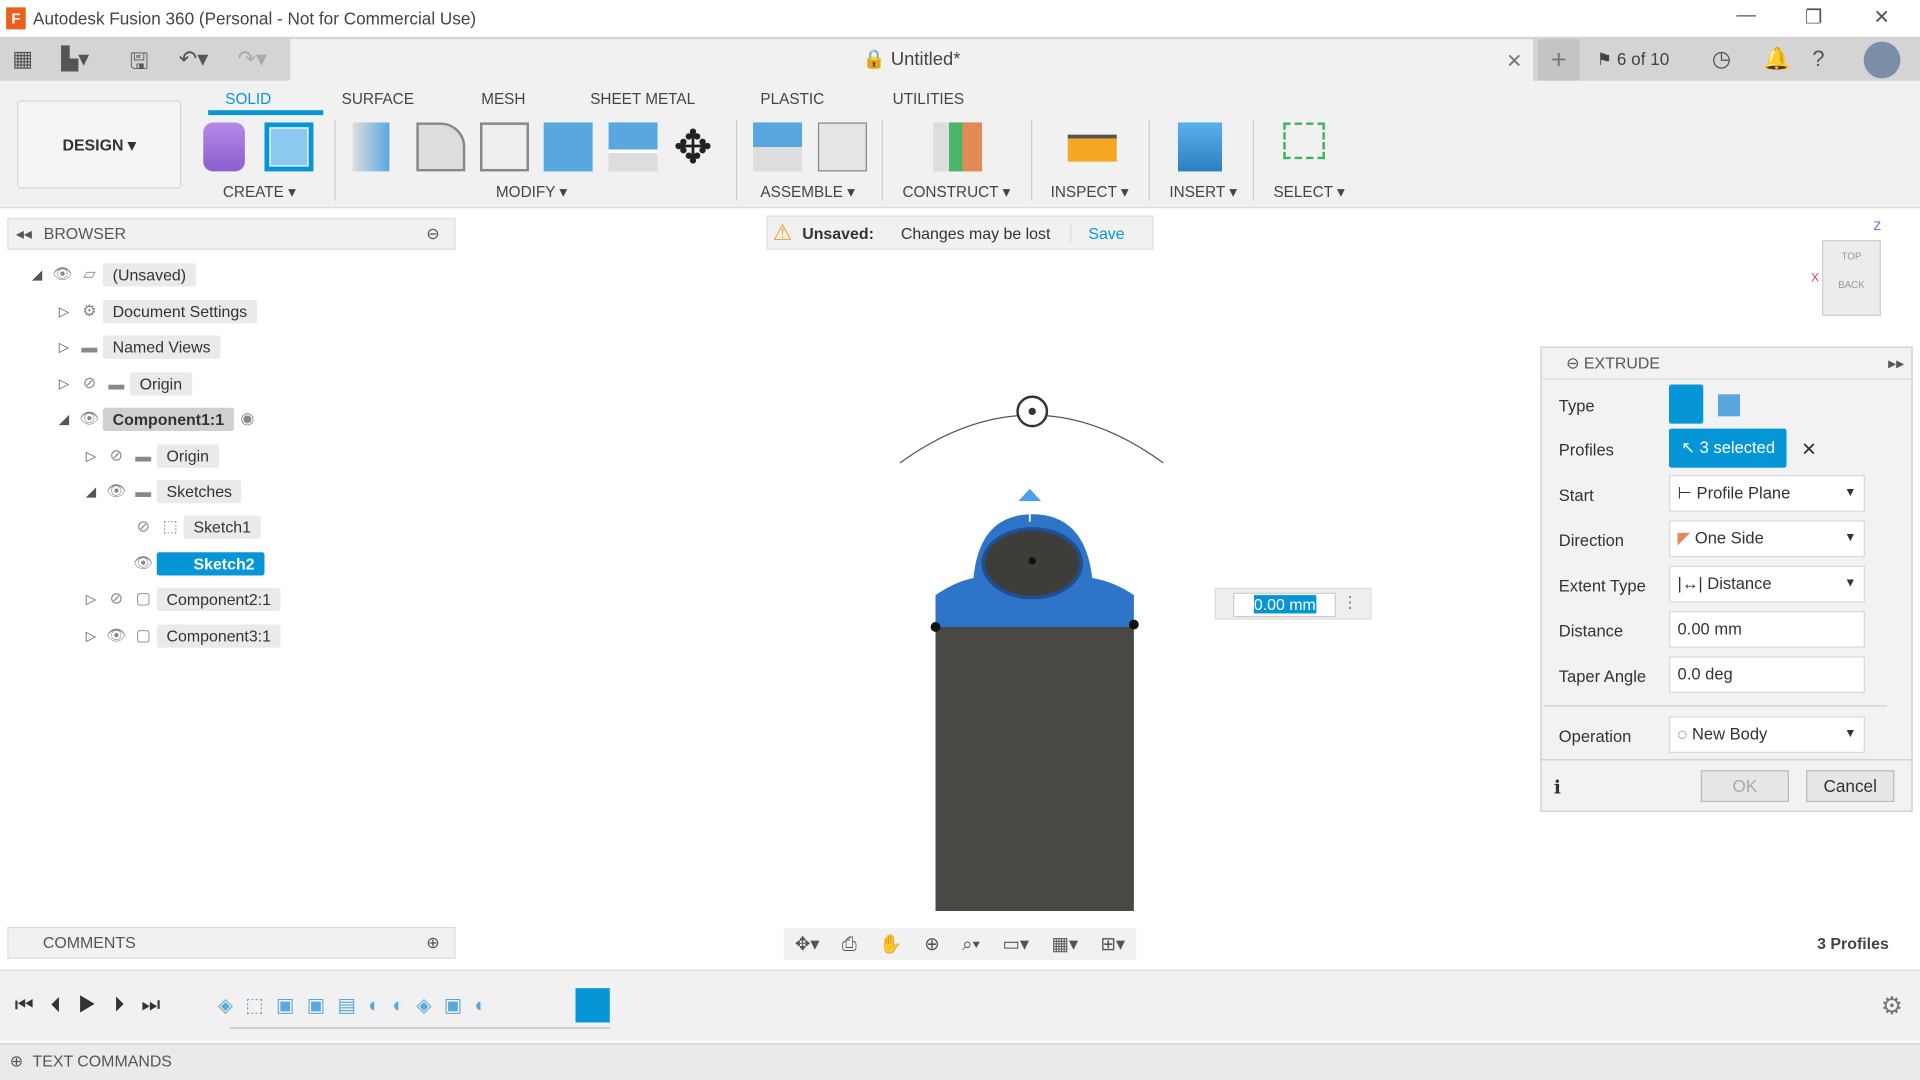 The width and height of the screenshot is (1920, 1080). What do you see at coordinates (40, 274) in the screenshot?
I see `collapse-triangle-icon: ◢` at bounding box center [40, 274].